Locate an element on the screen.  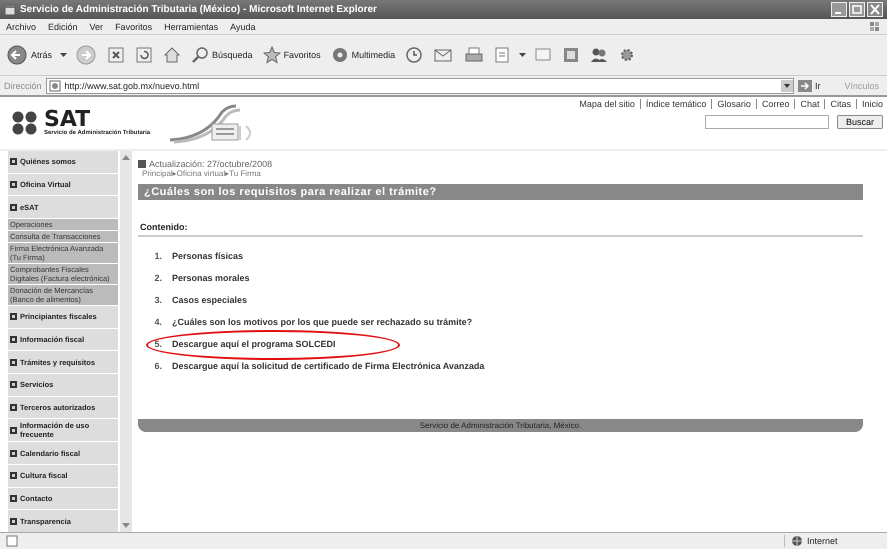
item-number: 1. is located at coordinates (157, 256).